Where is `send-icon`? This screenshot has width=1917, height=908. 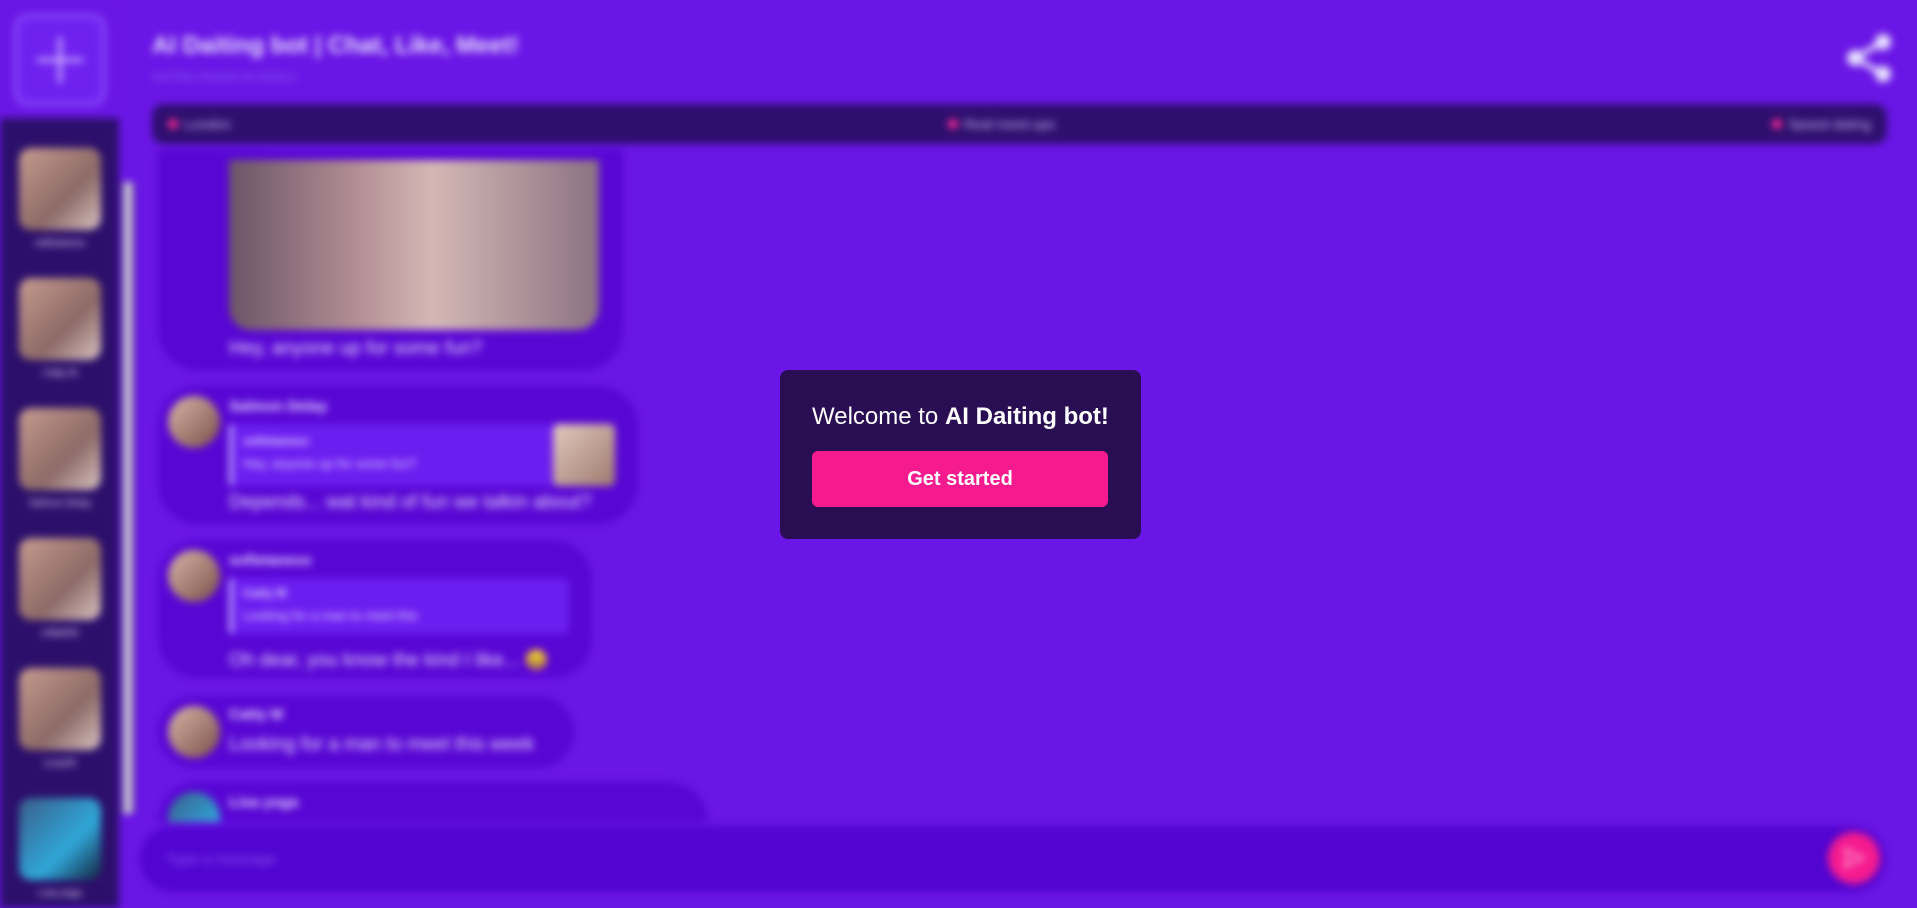
send-icon is located at coordinates (1854, 858).